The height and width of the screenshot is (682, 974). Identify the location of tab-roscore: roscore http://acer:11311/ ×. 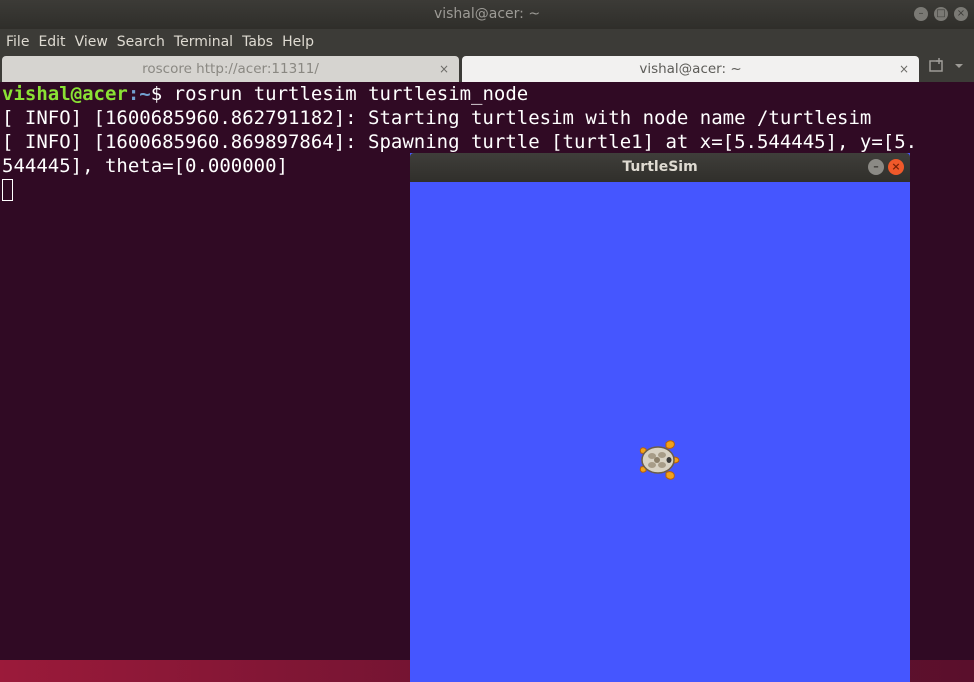
(230, 69).